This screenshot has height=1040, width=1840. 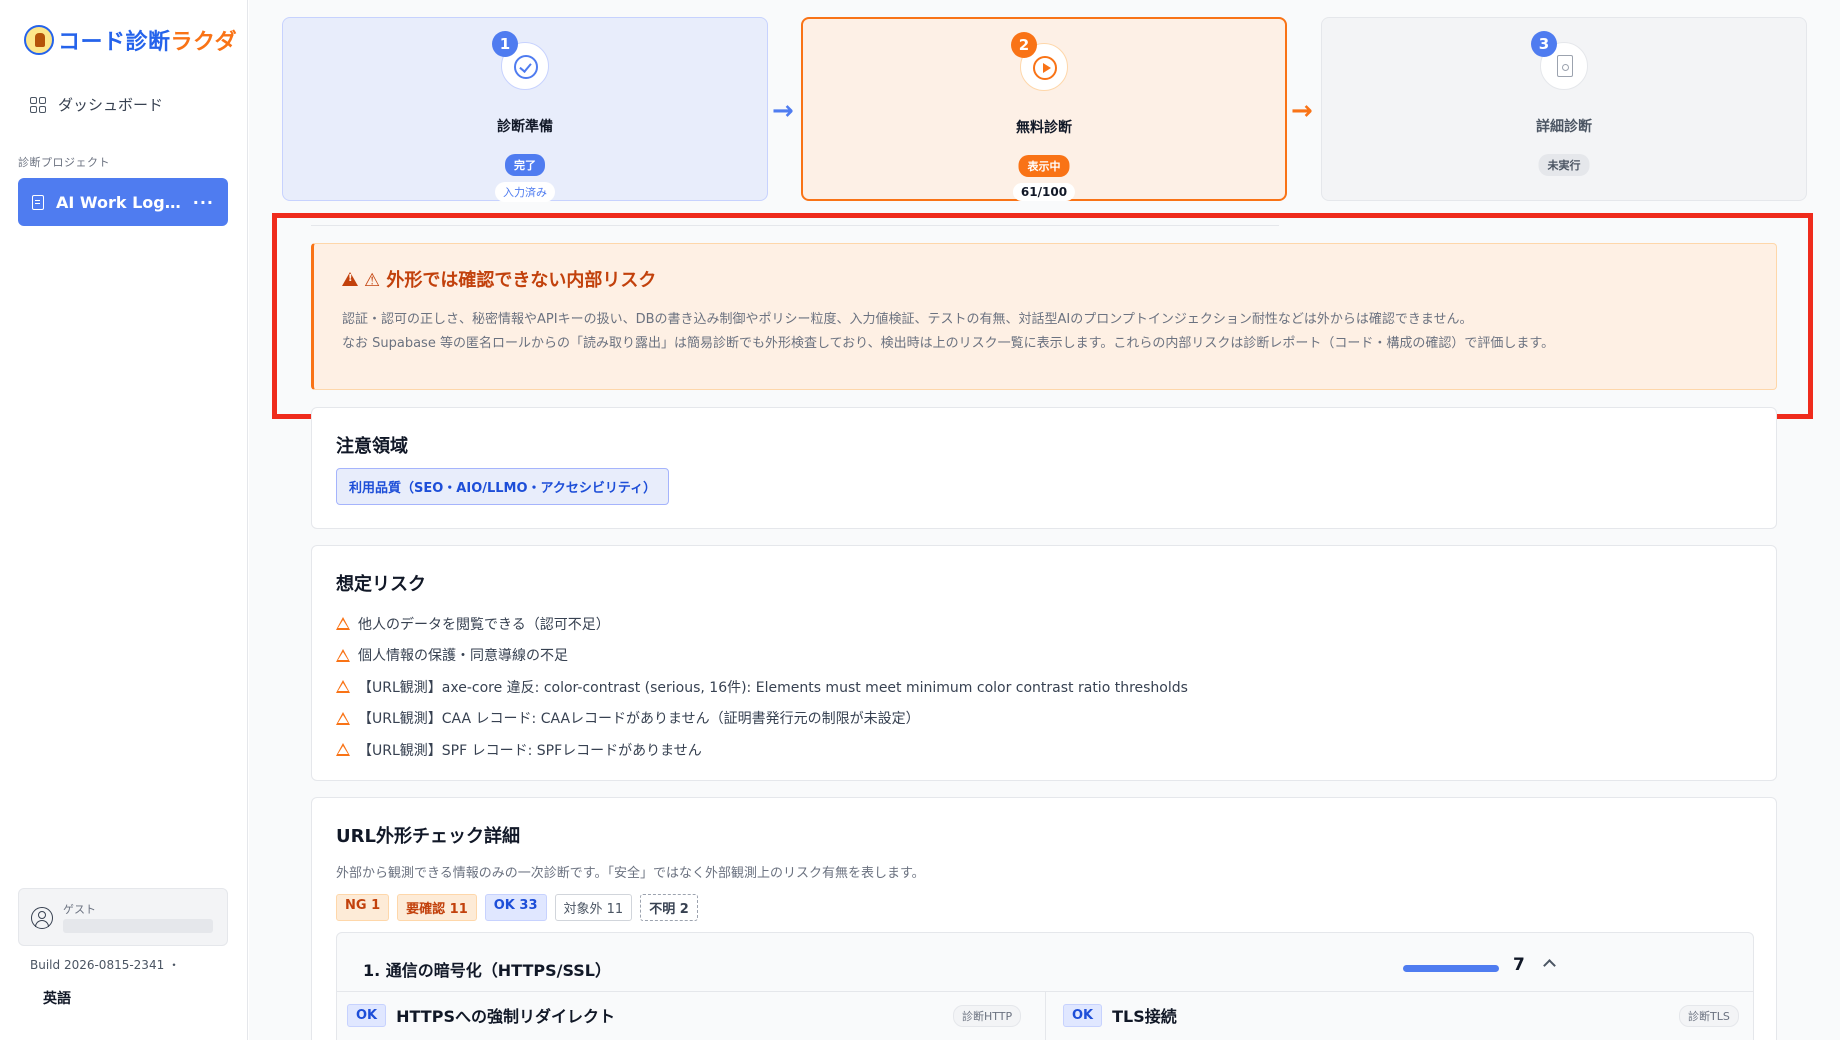 I want to click on file-search-icon, so click(x=1565, y=66).